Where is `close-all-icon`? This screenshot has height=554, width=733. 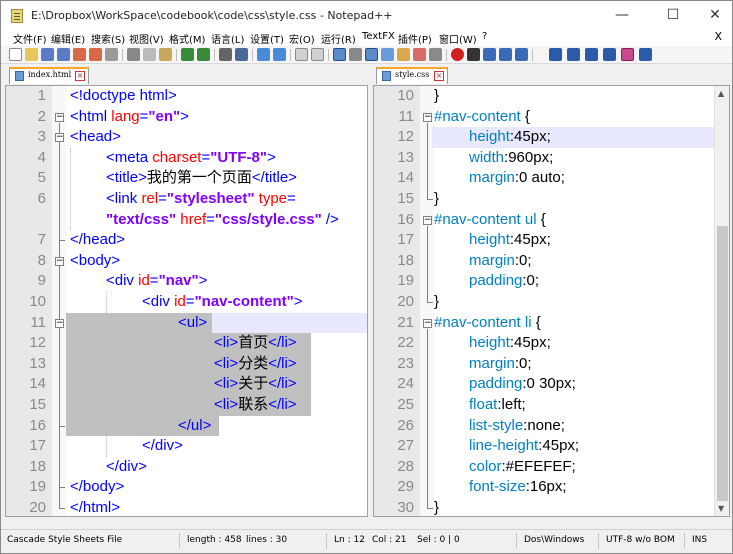 close-all-icon is located at coordinates (95, 54).